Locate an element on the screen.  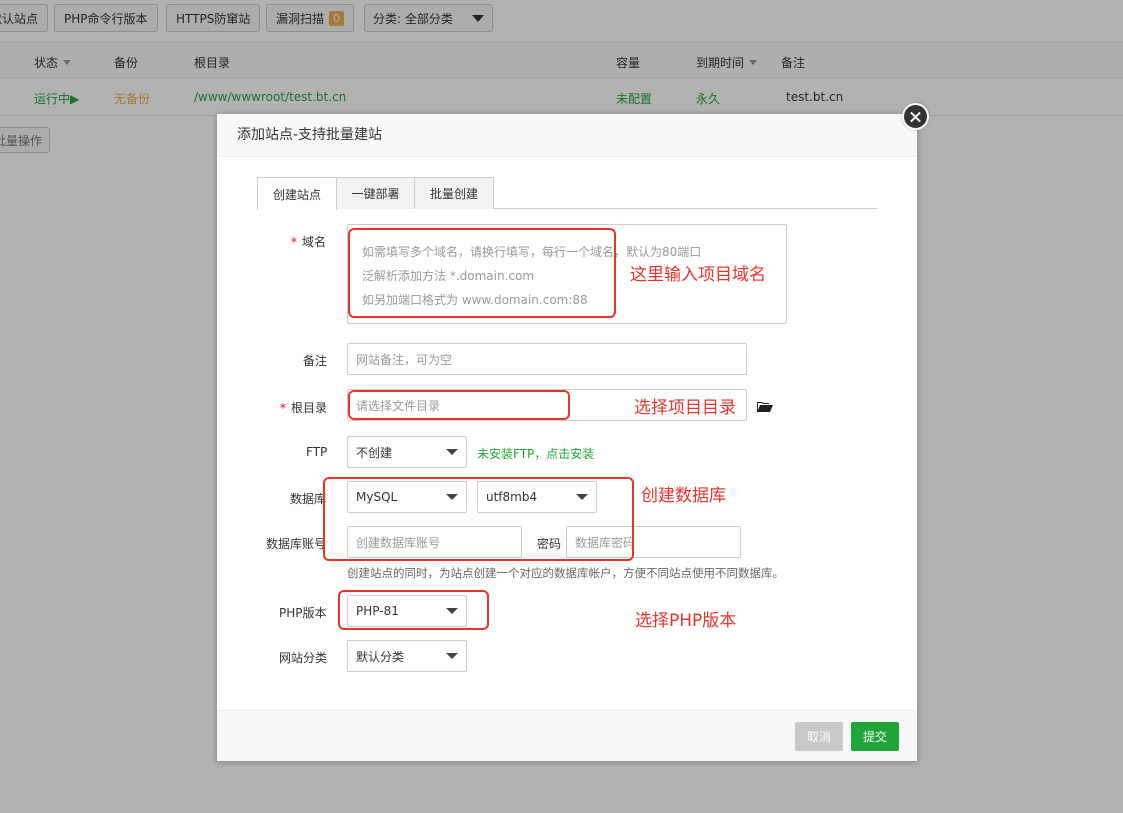
ftp-select-value: 不创建 is located at coordinates (374, 452).